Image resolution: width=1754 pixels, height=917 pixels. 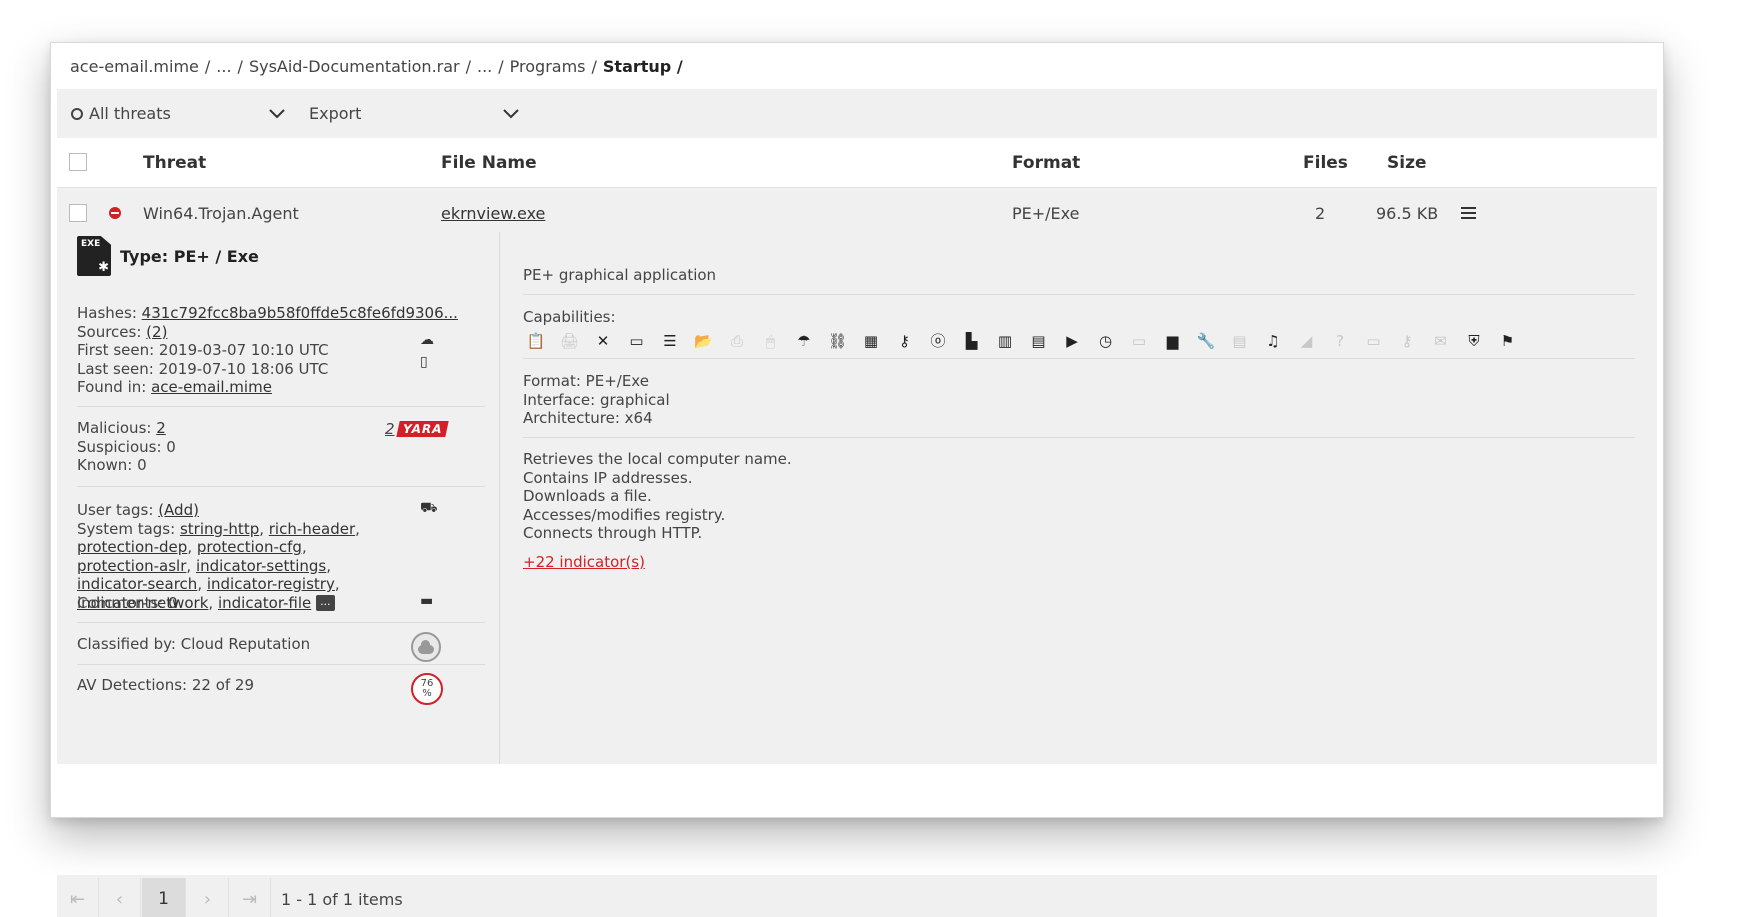 What do you see at coordinates (78, 213) in the screenshot?
I see `row-checkbox` at bounding box center [78, 213].